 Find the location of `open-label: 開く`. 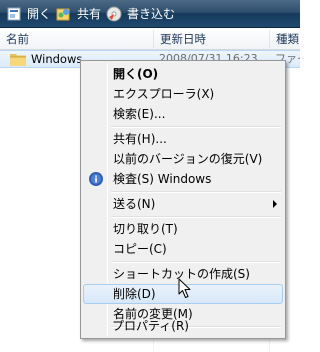

open-label: 開く is located at coordinates (39, 14).